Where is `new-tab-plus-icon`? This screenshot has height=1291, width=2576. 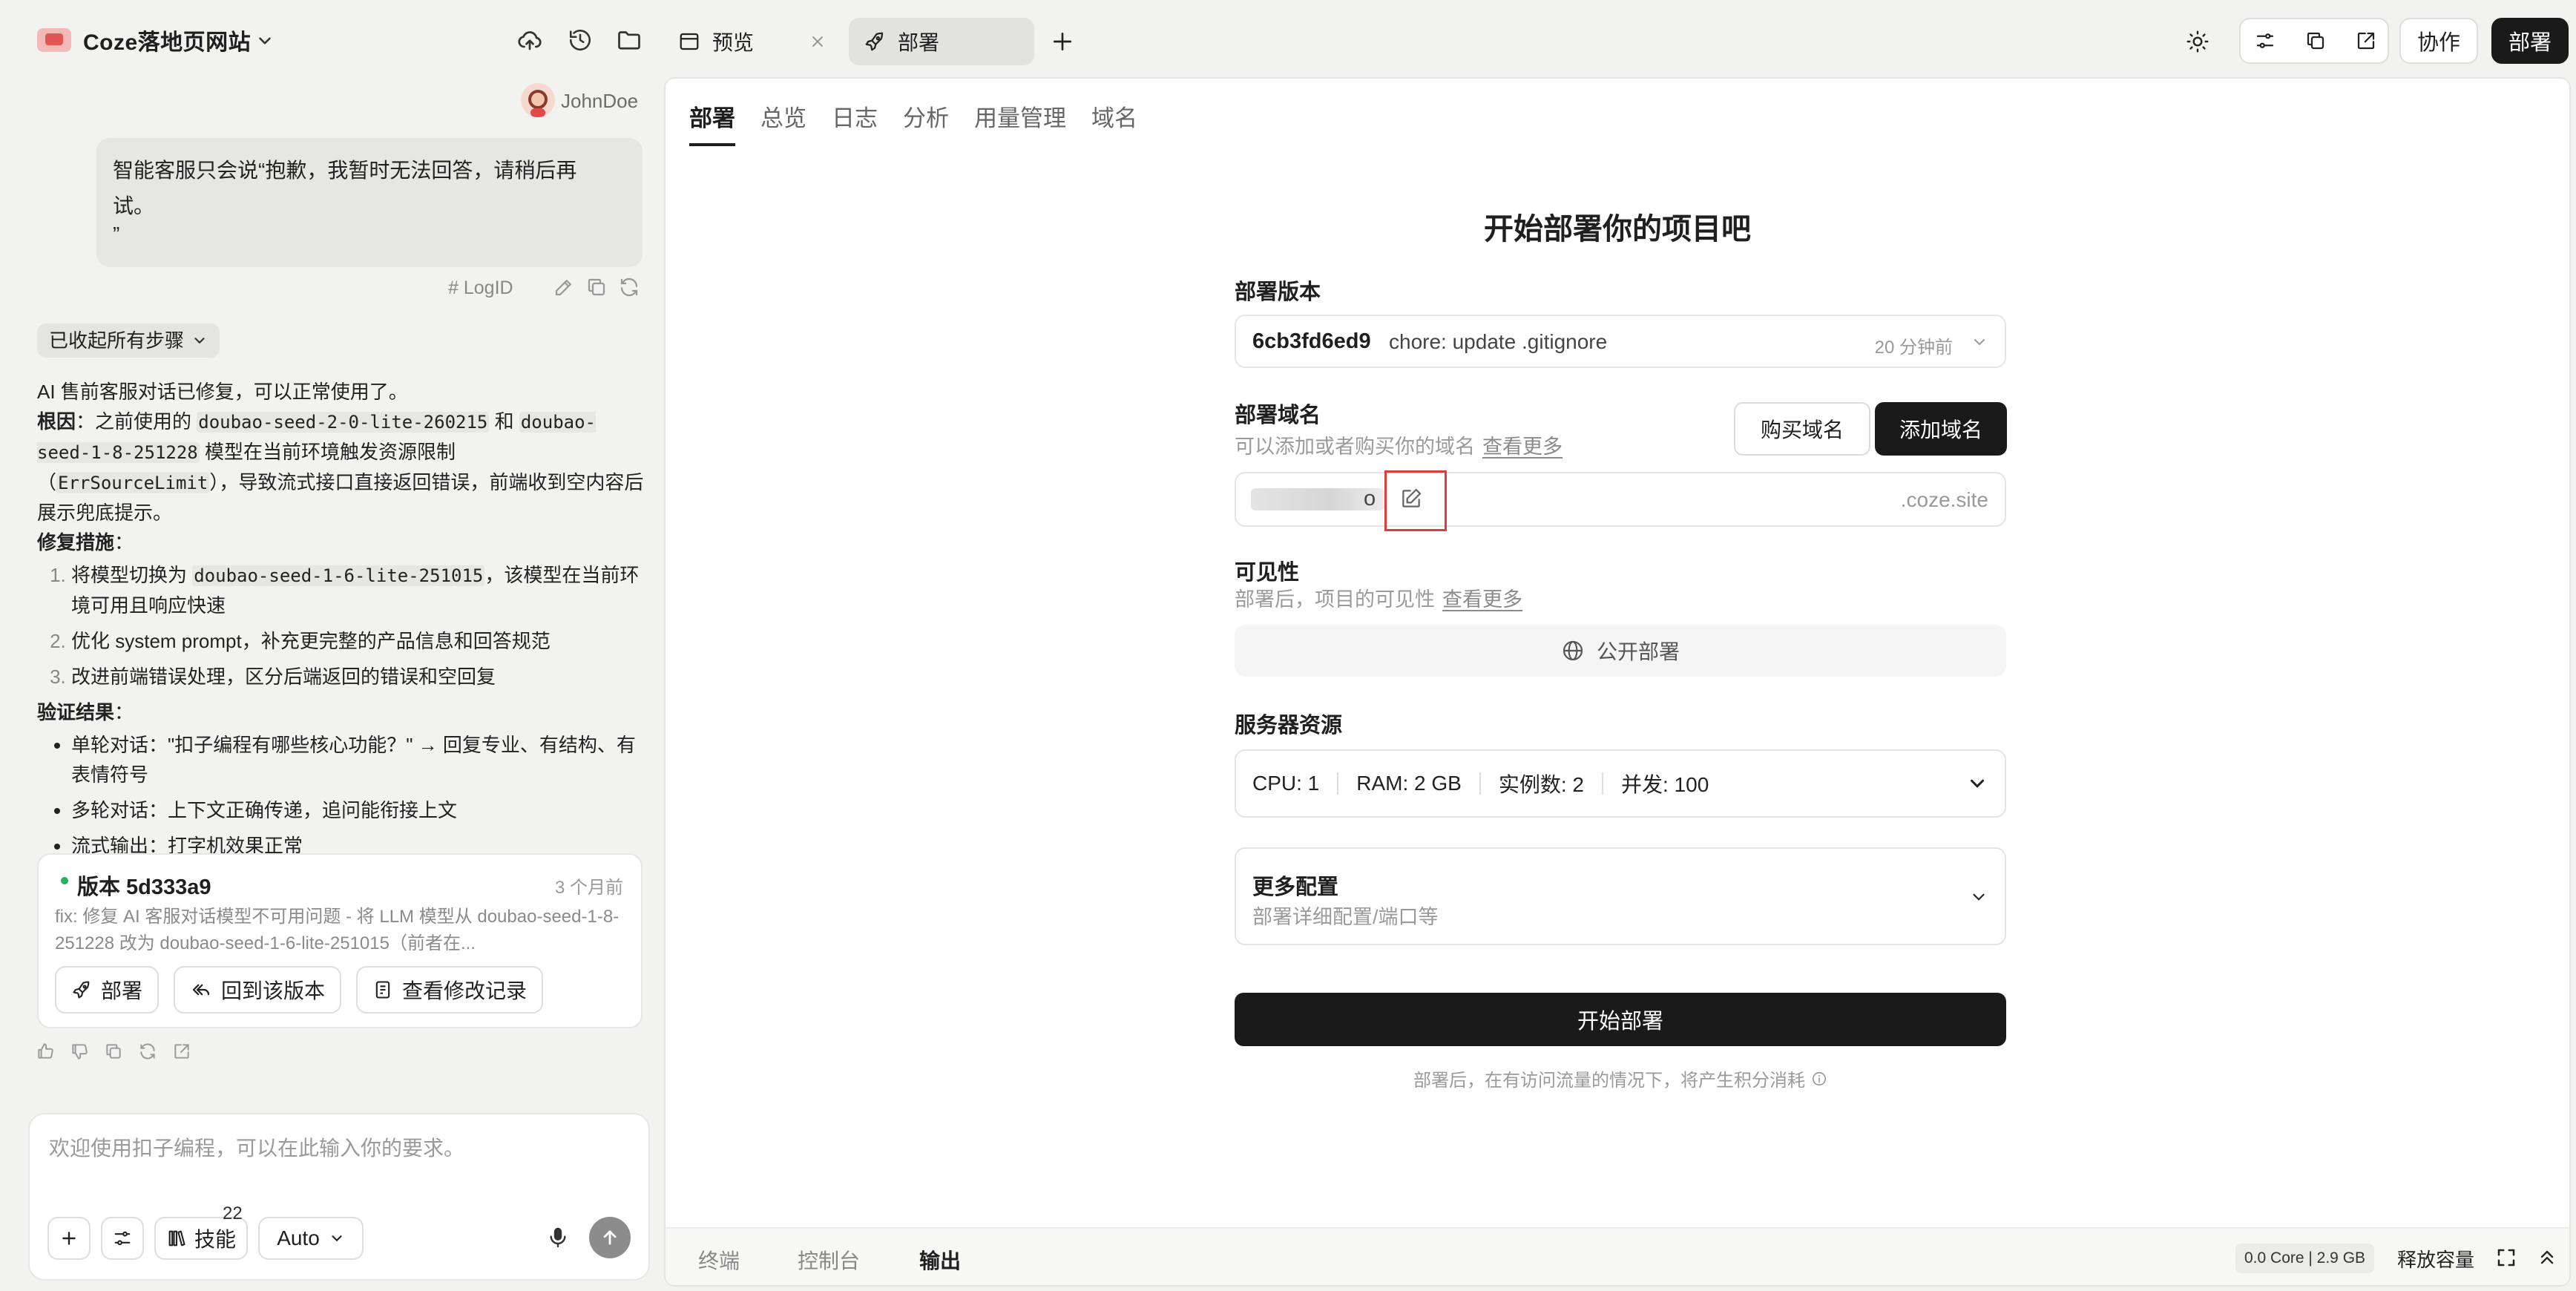 new-tab-plus-icon is located at coordinates (1062, 41).